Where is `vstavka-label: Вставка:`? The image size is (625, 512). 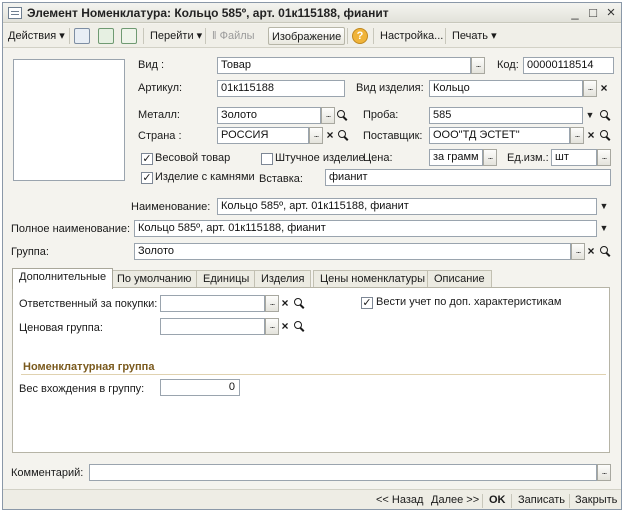 vstavka-label: Вставка: is located at coordinates (281, 179).